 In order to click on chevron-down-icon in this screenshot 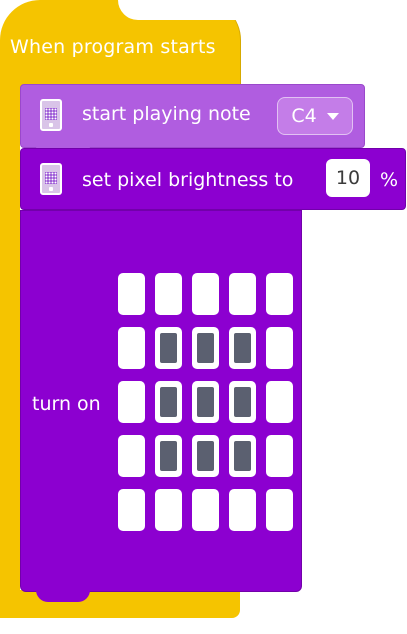, I will do `click(332, 116)`.